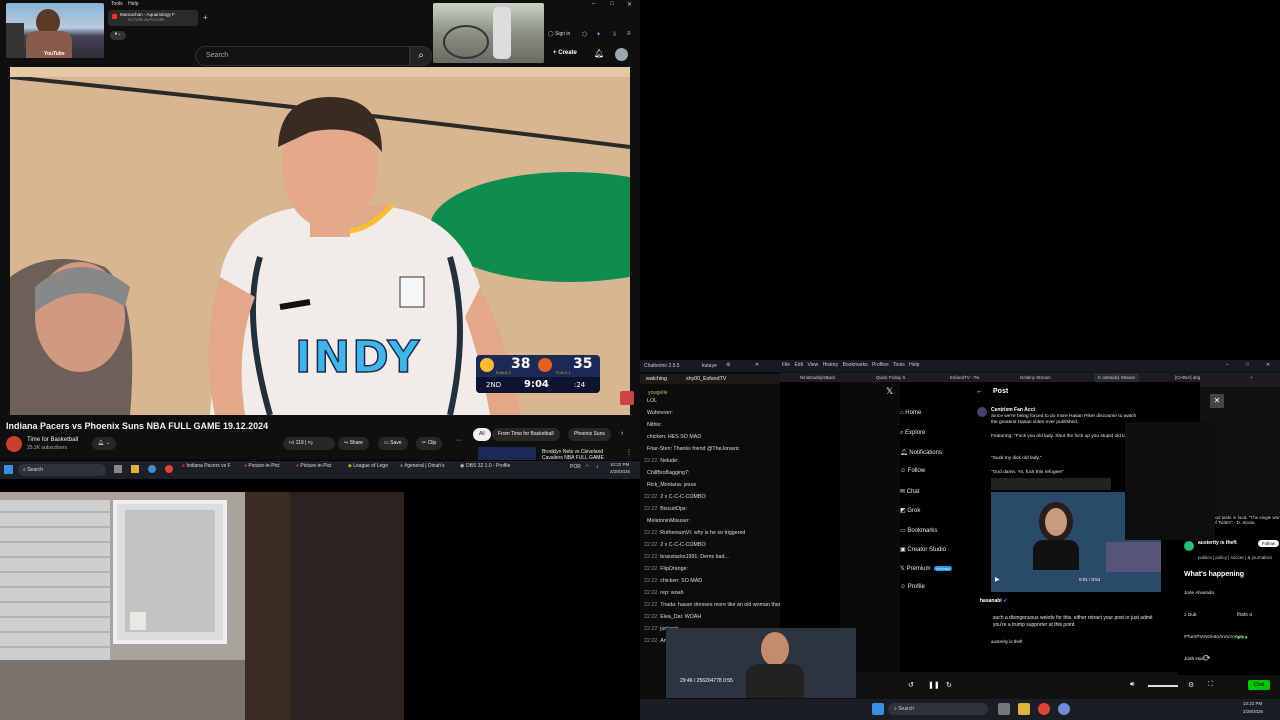  Describe the element at coordinates (458, 440) in the screenshot. I see `more-actions-icon: ···` at that location.